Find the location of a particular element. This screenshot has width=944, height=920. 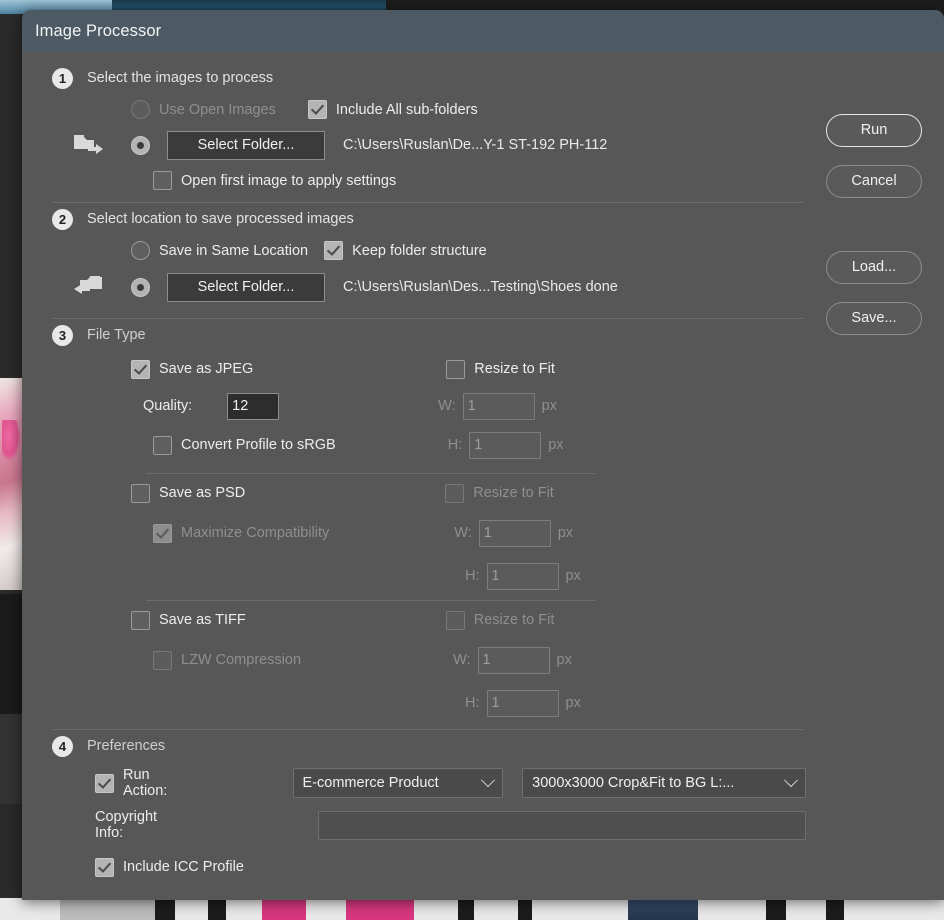

select-folder-radio-source is located at coordinates (140, 145).